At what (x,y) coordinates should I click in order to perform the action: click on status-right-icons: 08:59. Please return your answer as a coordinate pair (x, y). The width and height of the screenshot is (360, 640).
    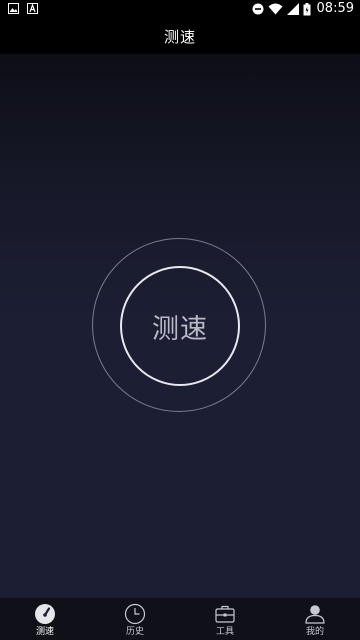
    Looking at the image, I should click on (303, 9).